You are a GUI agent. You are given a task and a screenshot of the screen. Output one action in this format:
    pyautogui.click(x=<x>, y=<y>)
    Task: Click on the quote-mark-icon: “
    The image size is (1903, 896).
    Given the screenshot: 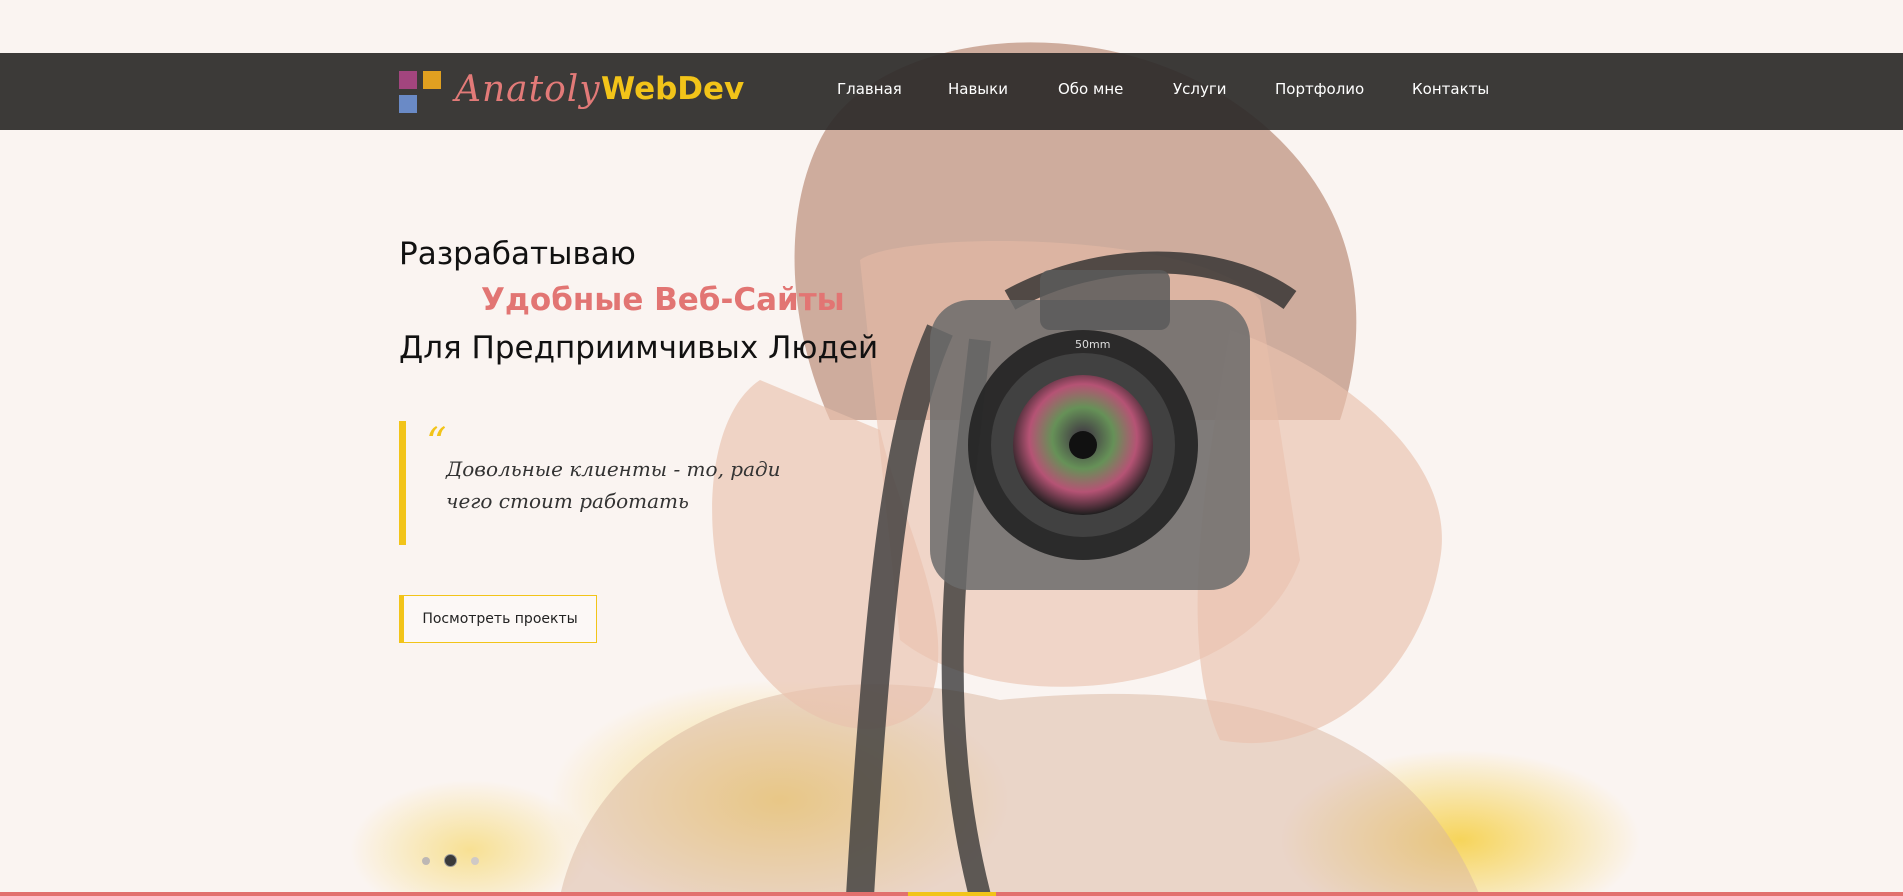 What is the action you would take?
    pyautogui.click(x=436, y=443)
    